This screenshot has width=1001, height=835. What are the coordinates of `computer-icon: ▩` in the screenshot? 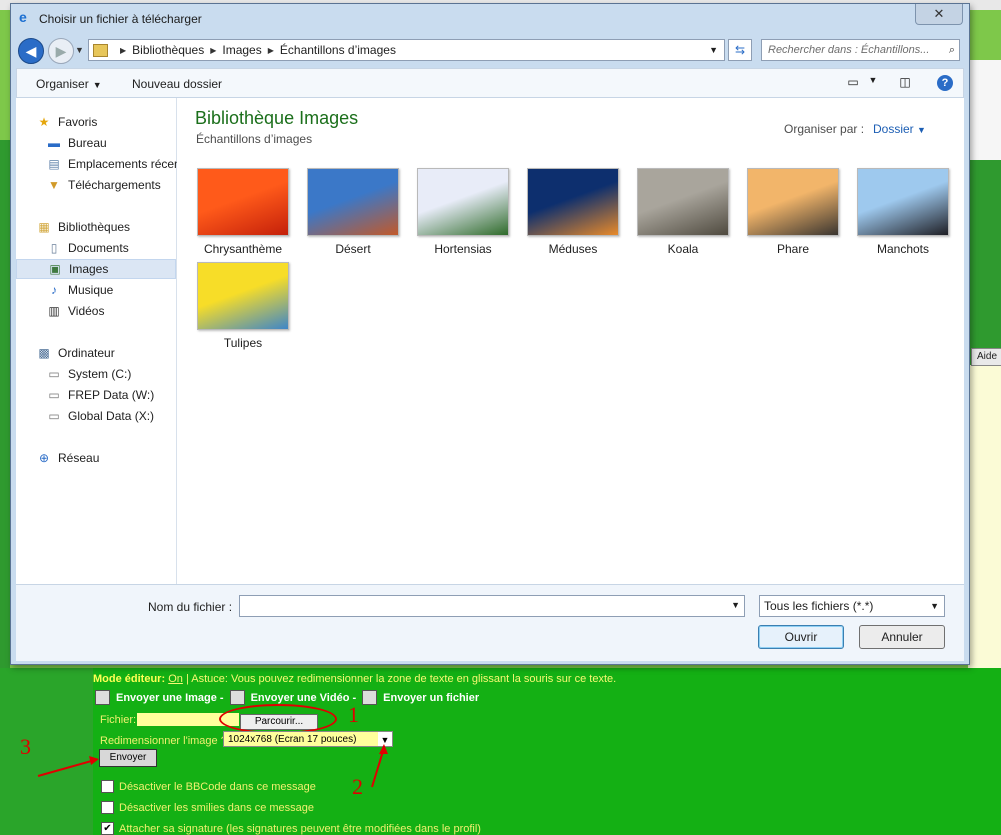 It's located at (44, 353).